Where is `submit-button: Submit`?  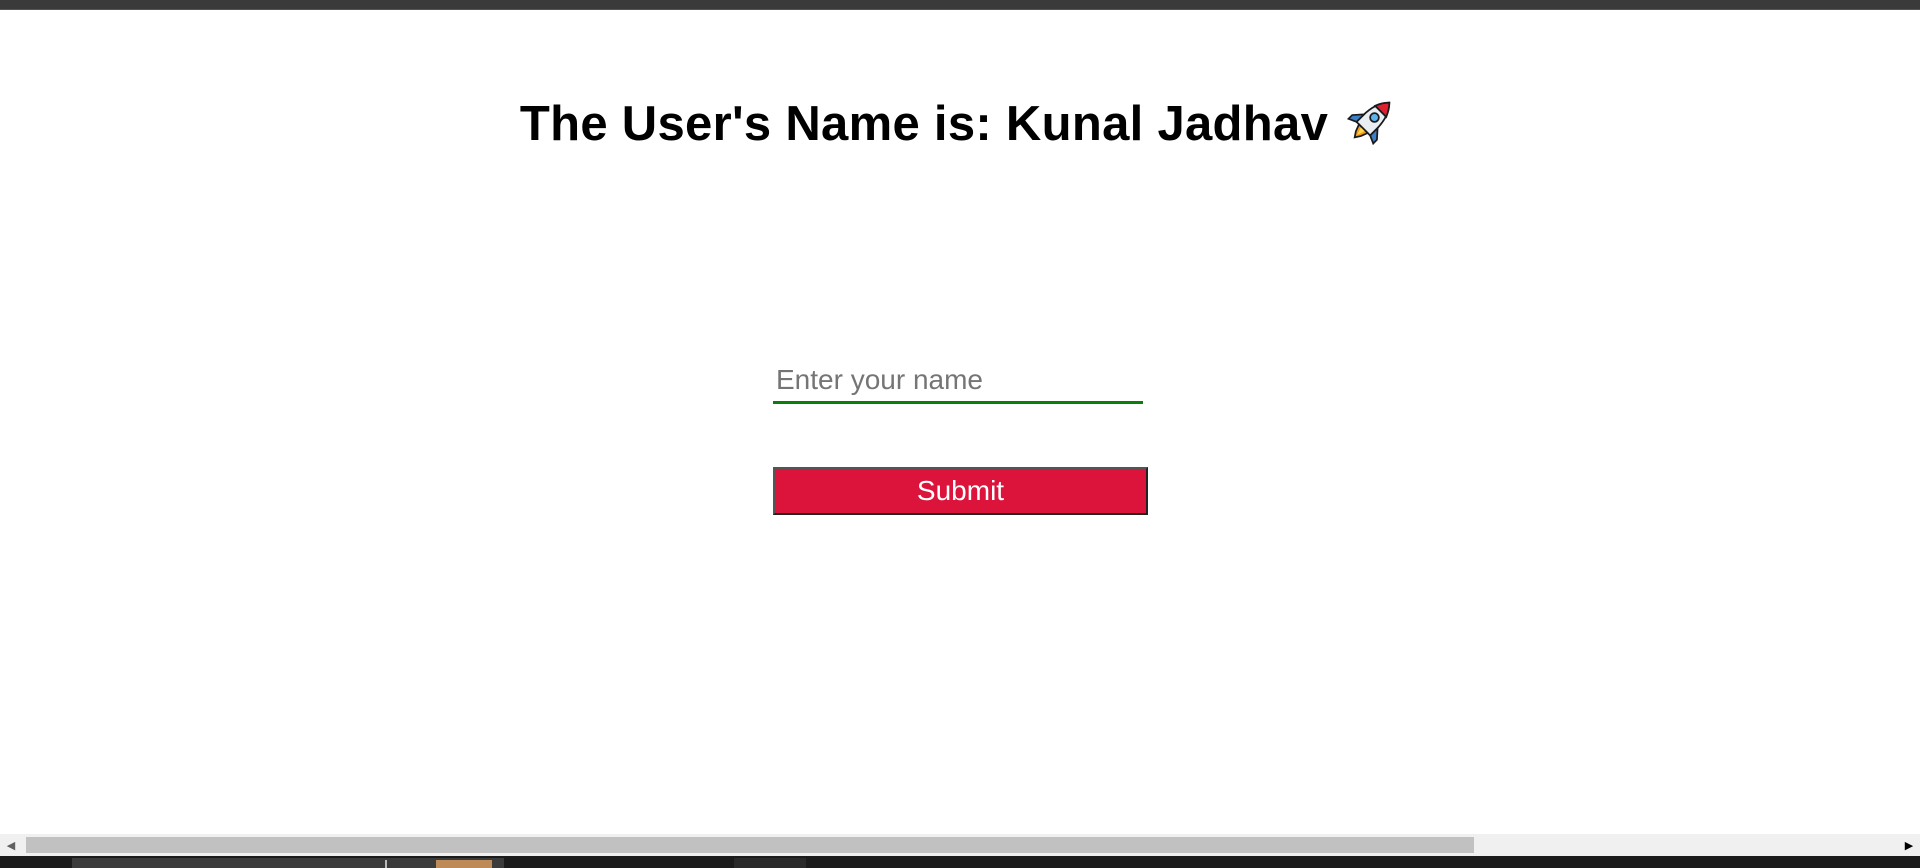
submit-button: Submit is located at coordinates (960, 491).